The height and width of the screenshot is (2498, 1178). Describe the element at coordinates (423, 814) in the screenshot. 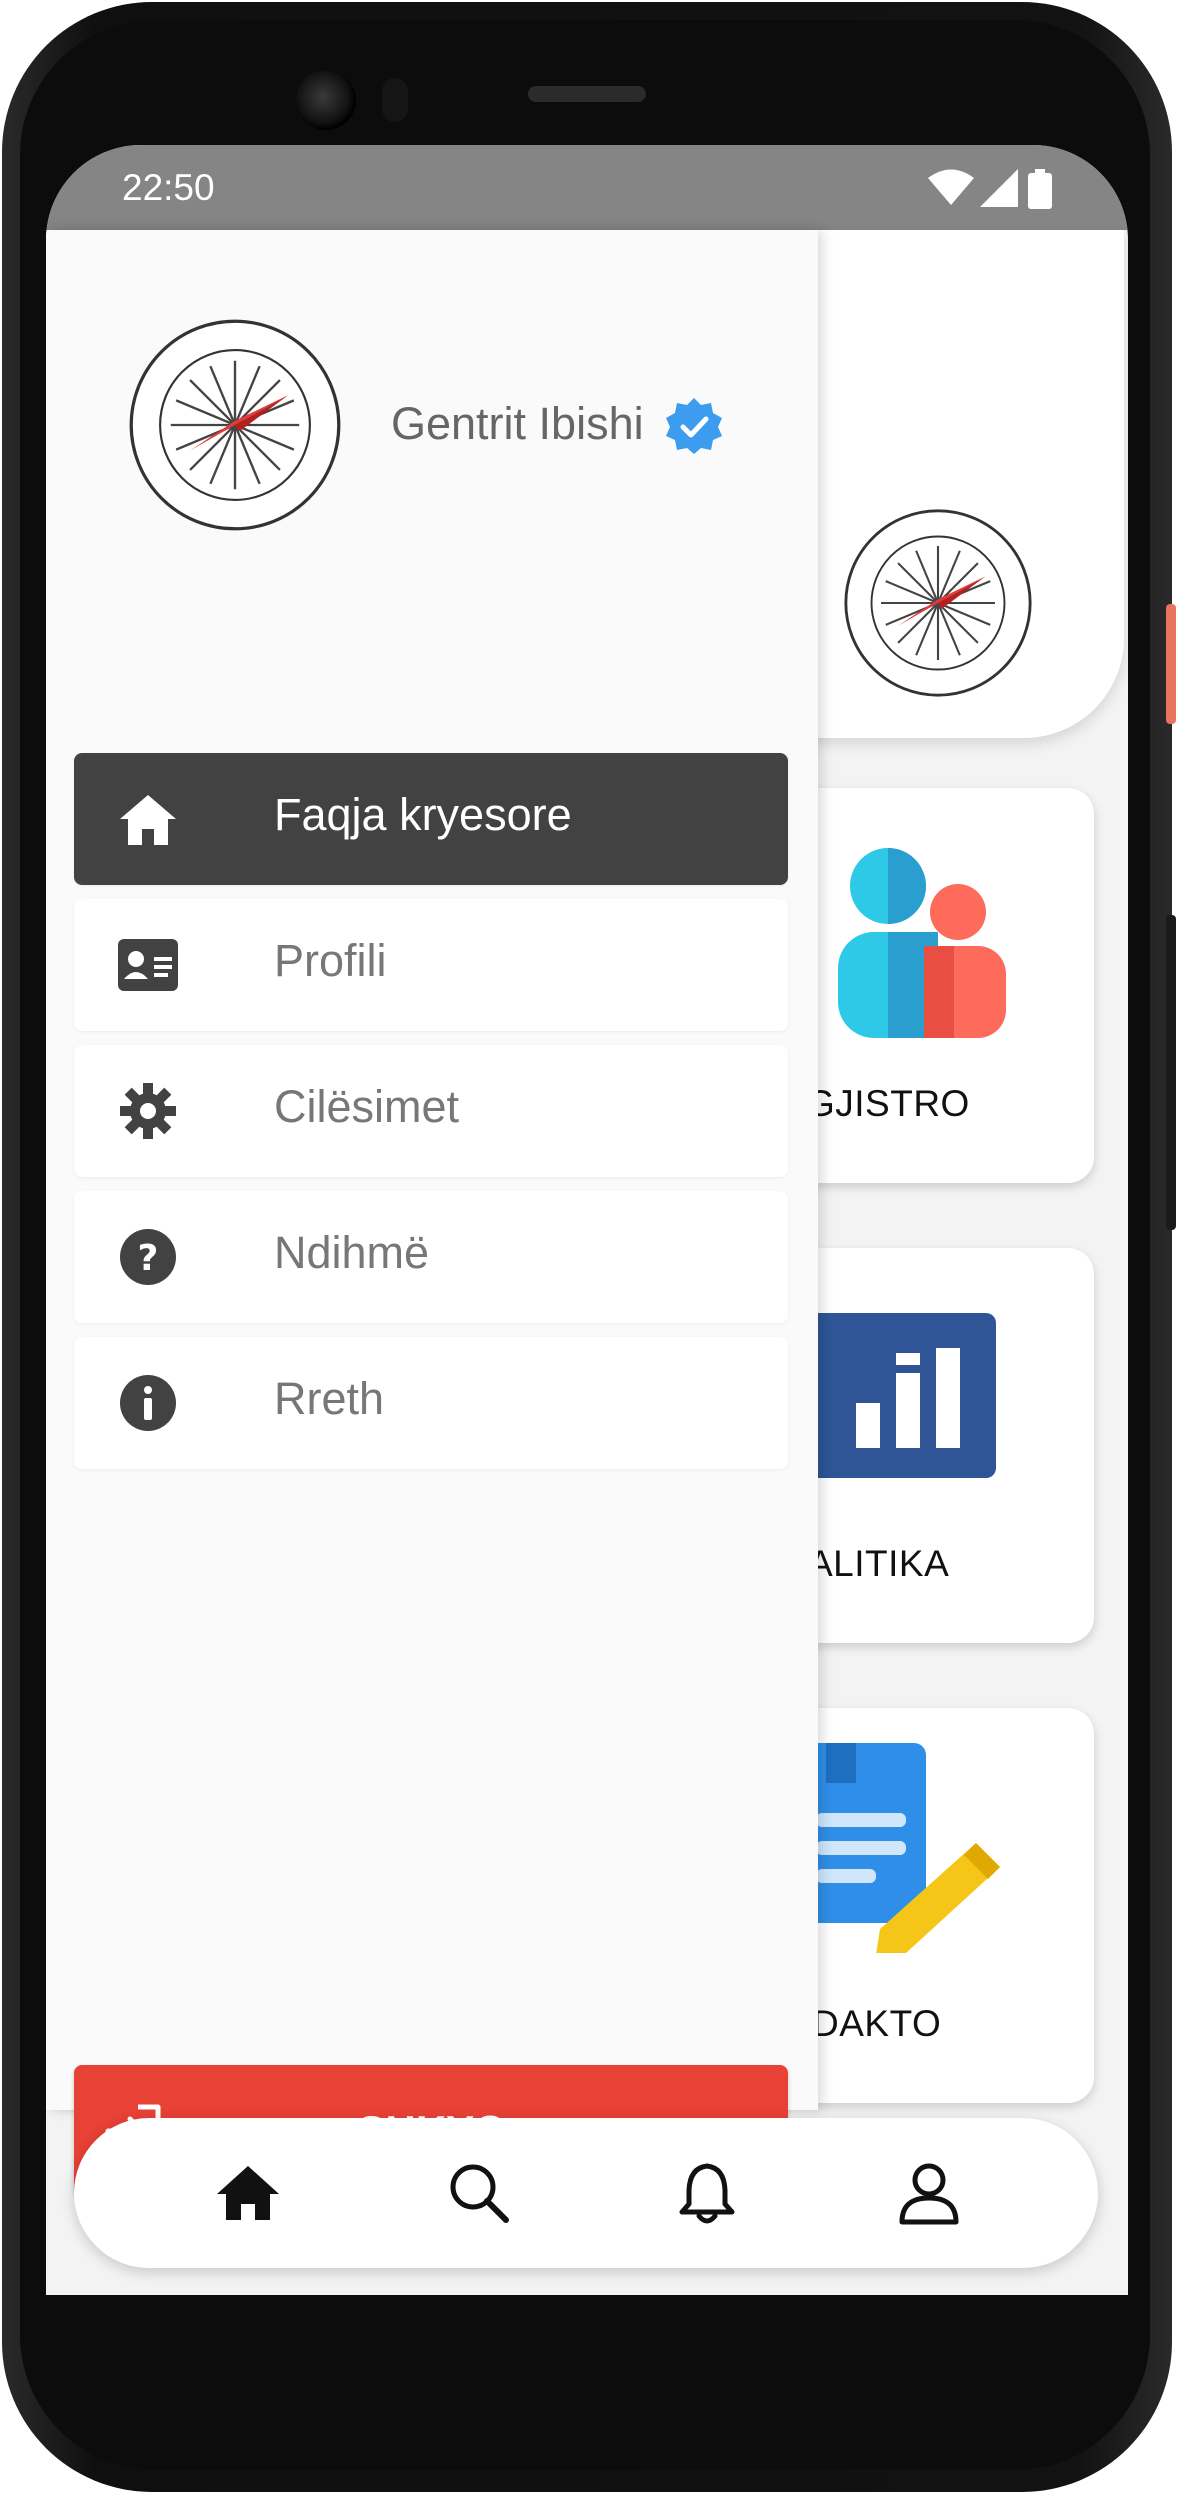

I see `menu-item-home-label: Faqja kryesore` at that location.